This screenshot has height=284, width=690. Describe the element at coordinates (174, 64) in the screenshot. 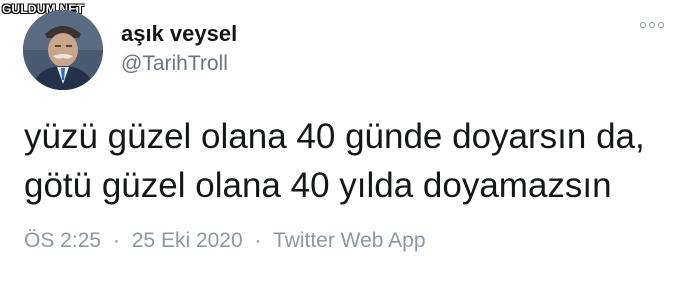

I see `user-handle: @TarihTroll` at that location.